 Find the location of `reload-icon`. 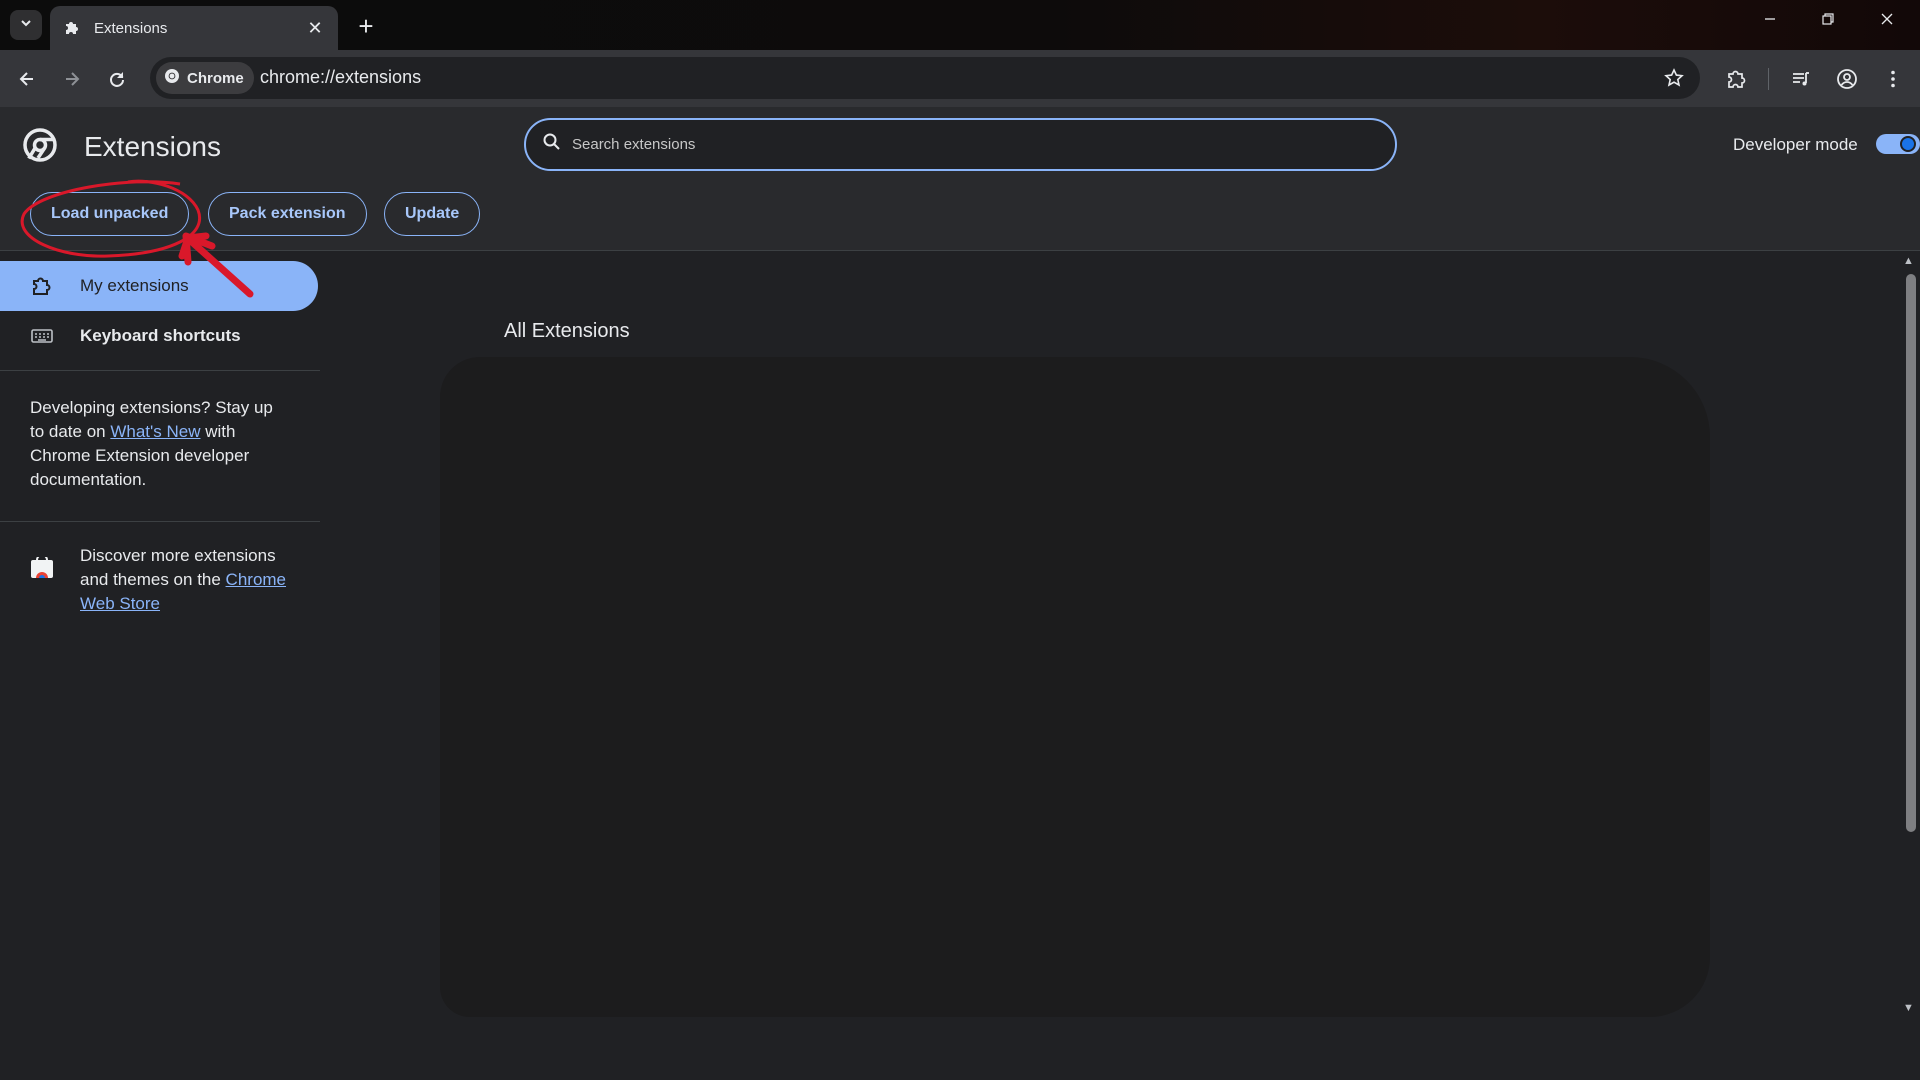

reload-icon is located at coordinates (117, 79).